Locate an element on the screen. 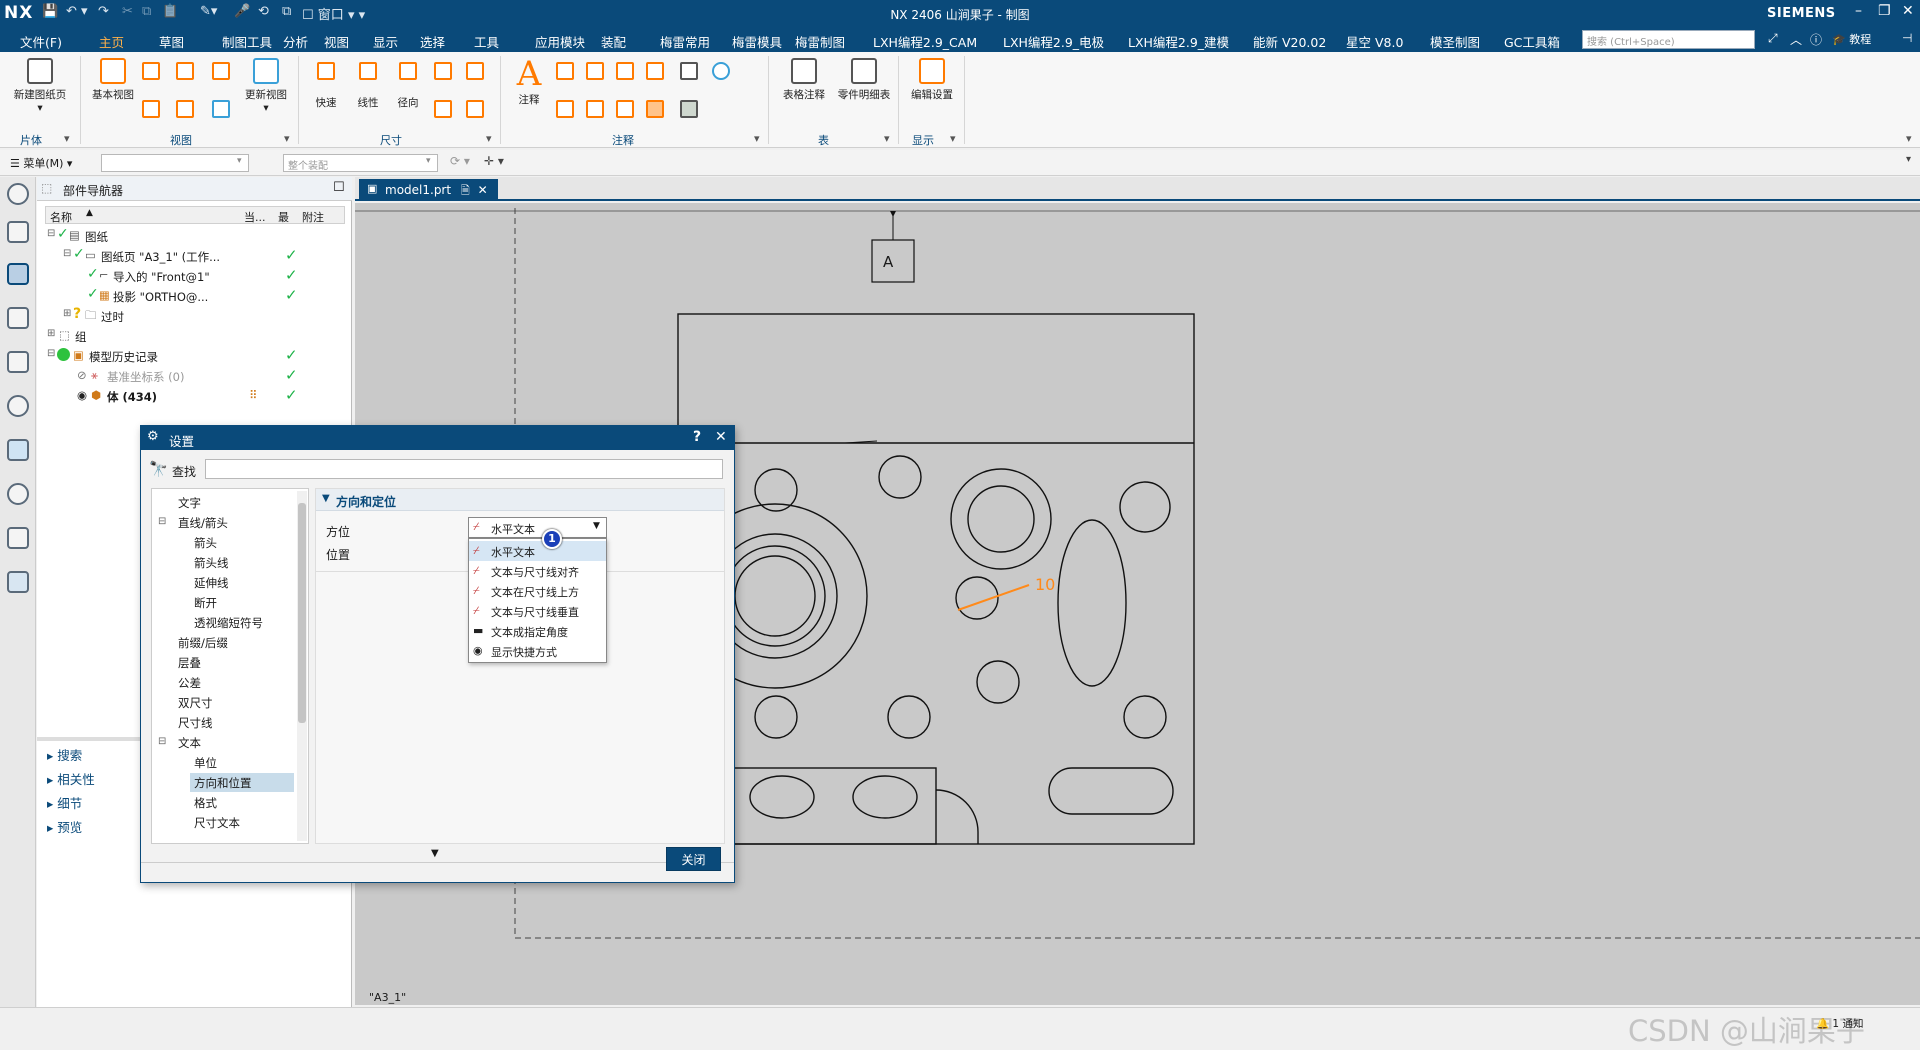  dialog-help-icon: ? is located at coordinates (697, 437).